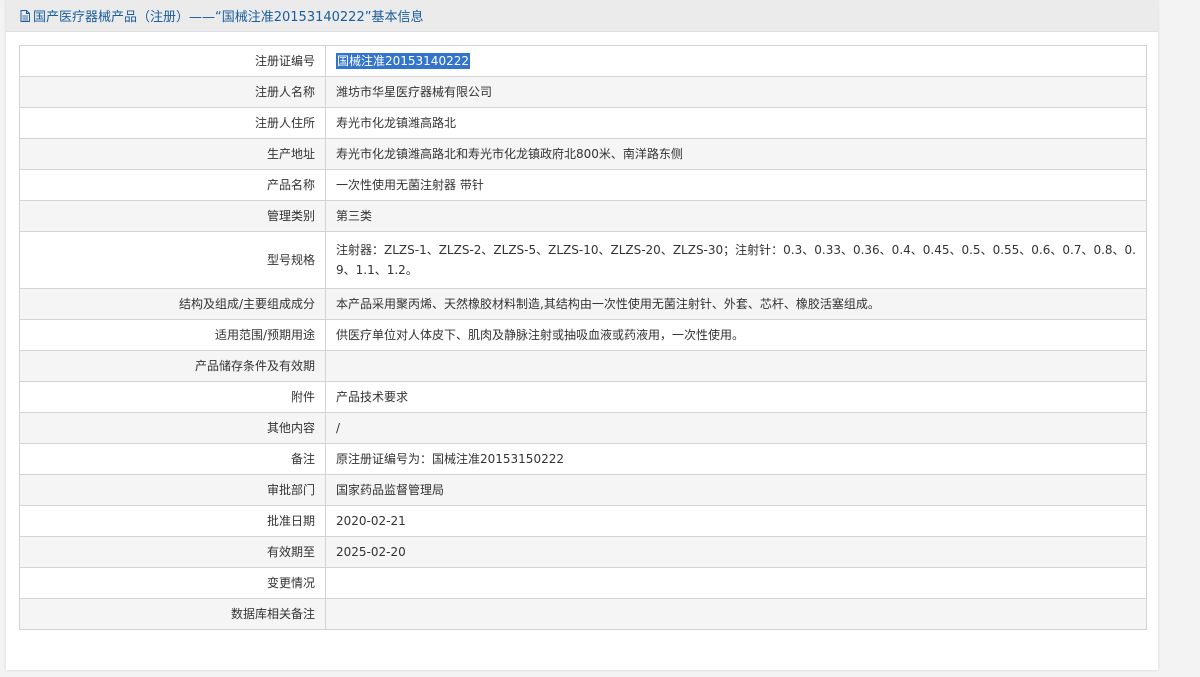  Describe the element at coordinates (172, 552) in the screenshot. I see `field-label: 有效期至` at that location.